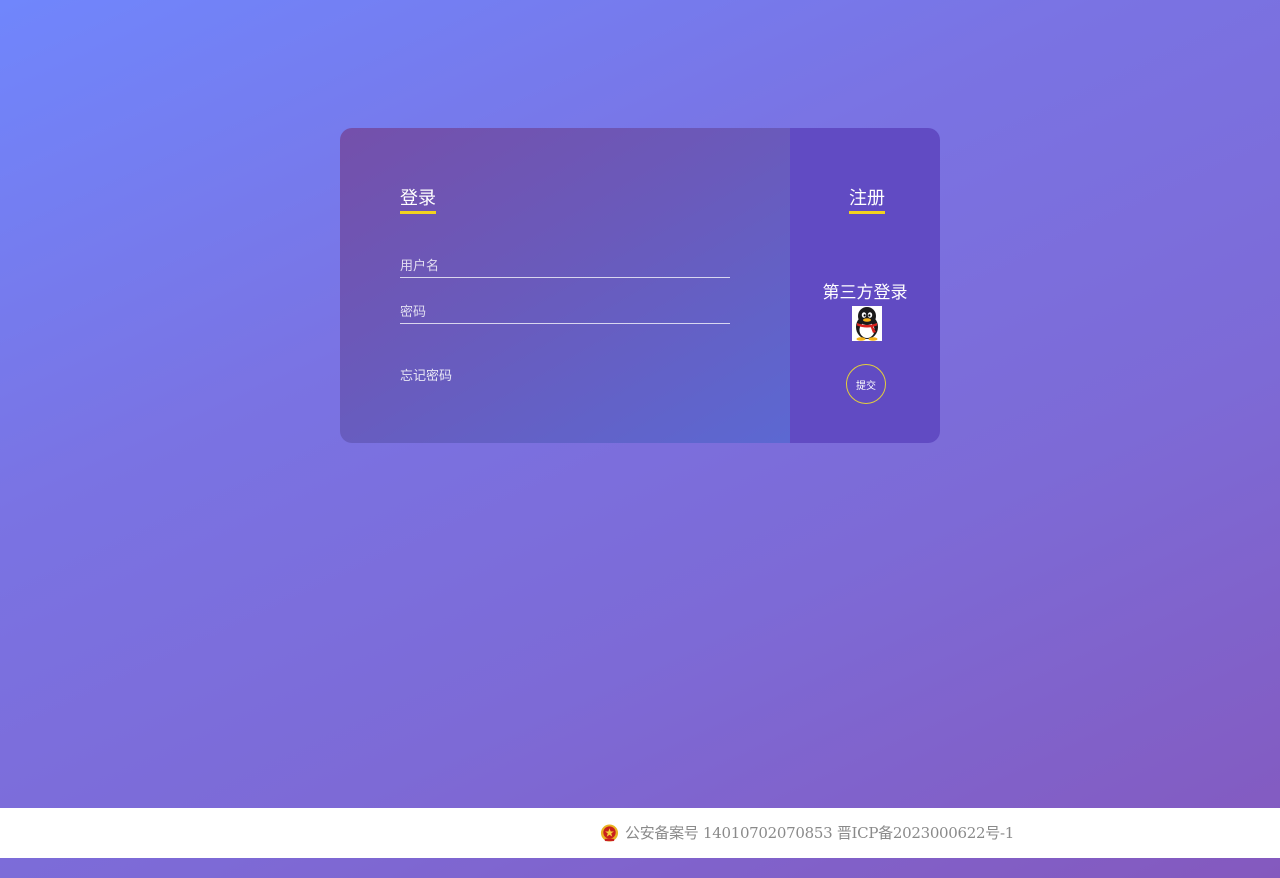 The width and height of the screenshot is (1280, 878). I want to click on footer: 公安备案号 14010702070853 晋ICP备2023000622号-1, so click(640, 833).